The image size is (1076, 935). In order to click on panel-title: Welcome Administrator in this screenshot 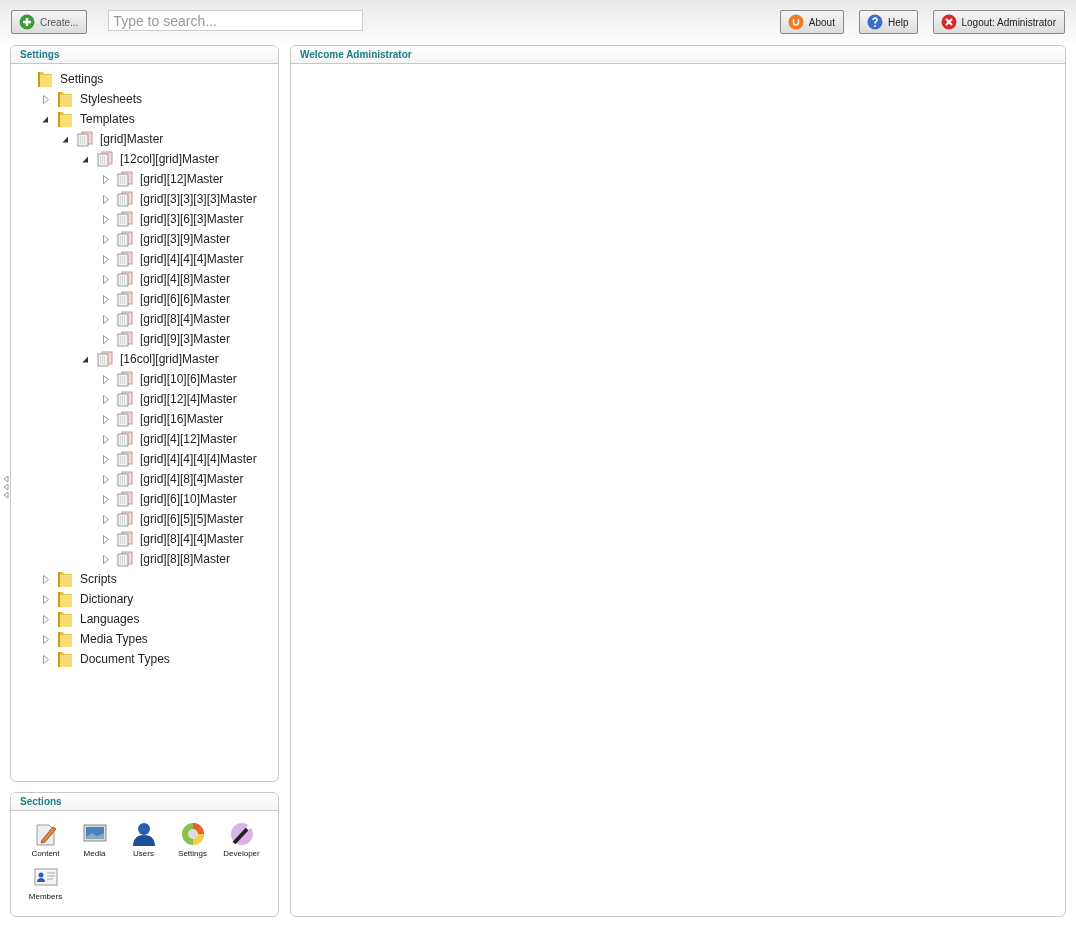, I will do `click(678, 55)`.